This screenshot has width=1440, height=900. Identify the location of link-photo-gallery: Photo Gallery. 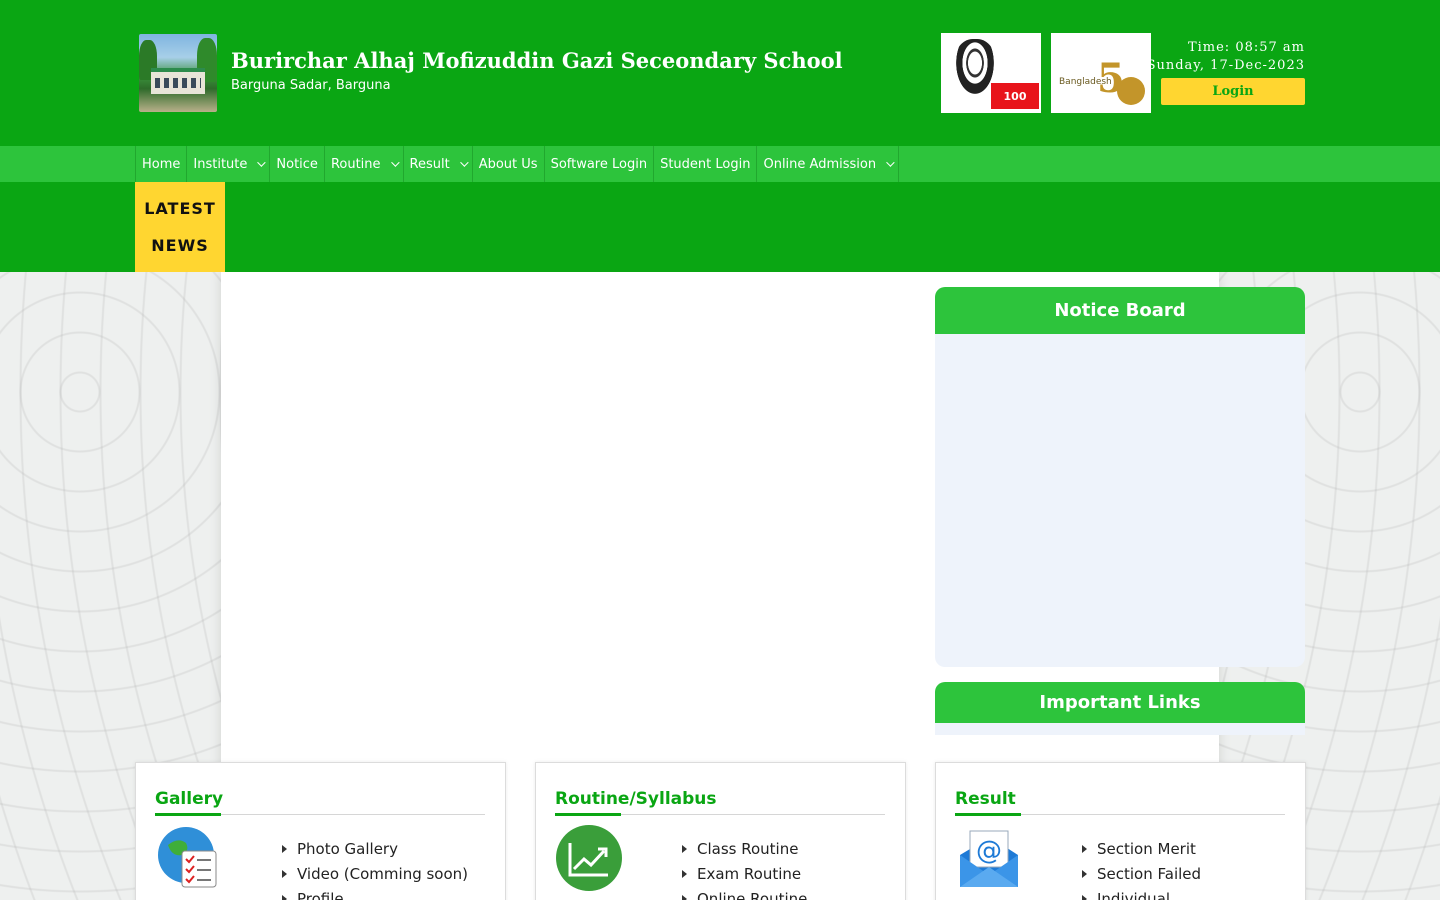
(375, 848).